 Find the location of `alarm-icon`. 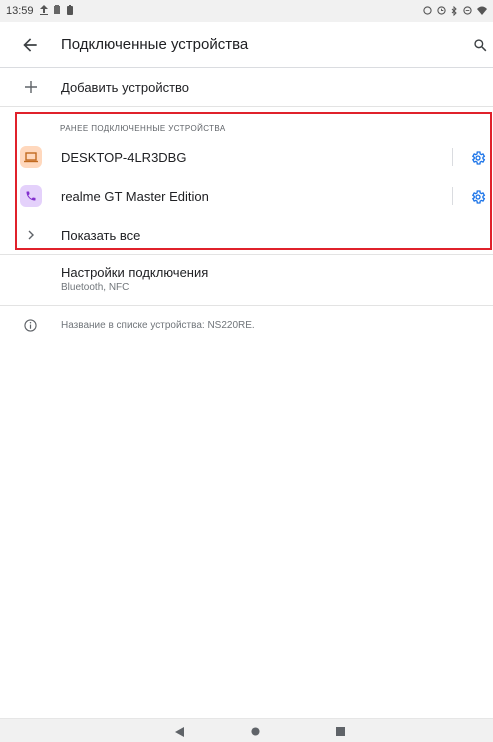

alarm-icon is located at coordinates (427, 10).